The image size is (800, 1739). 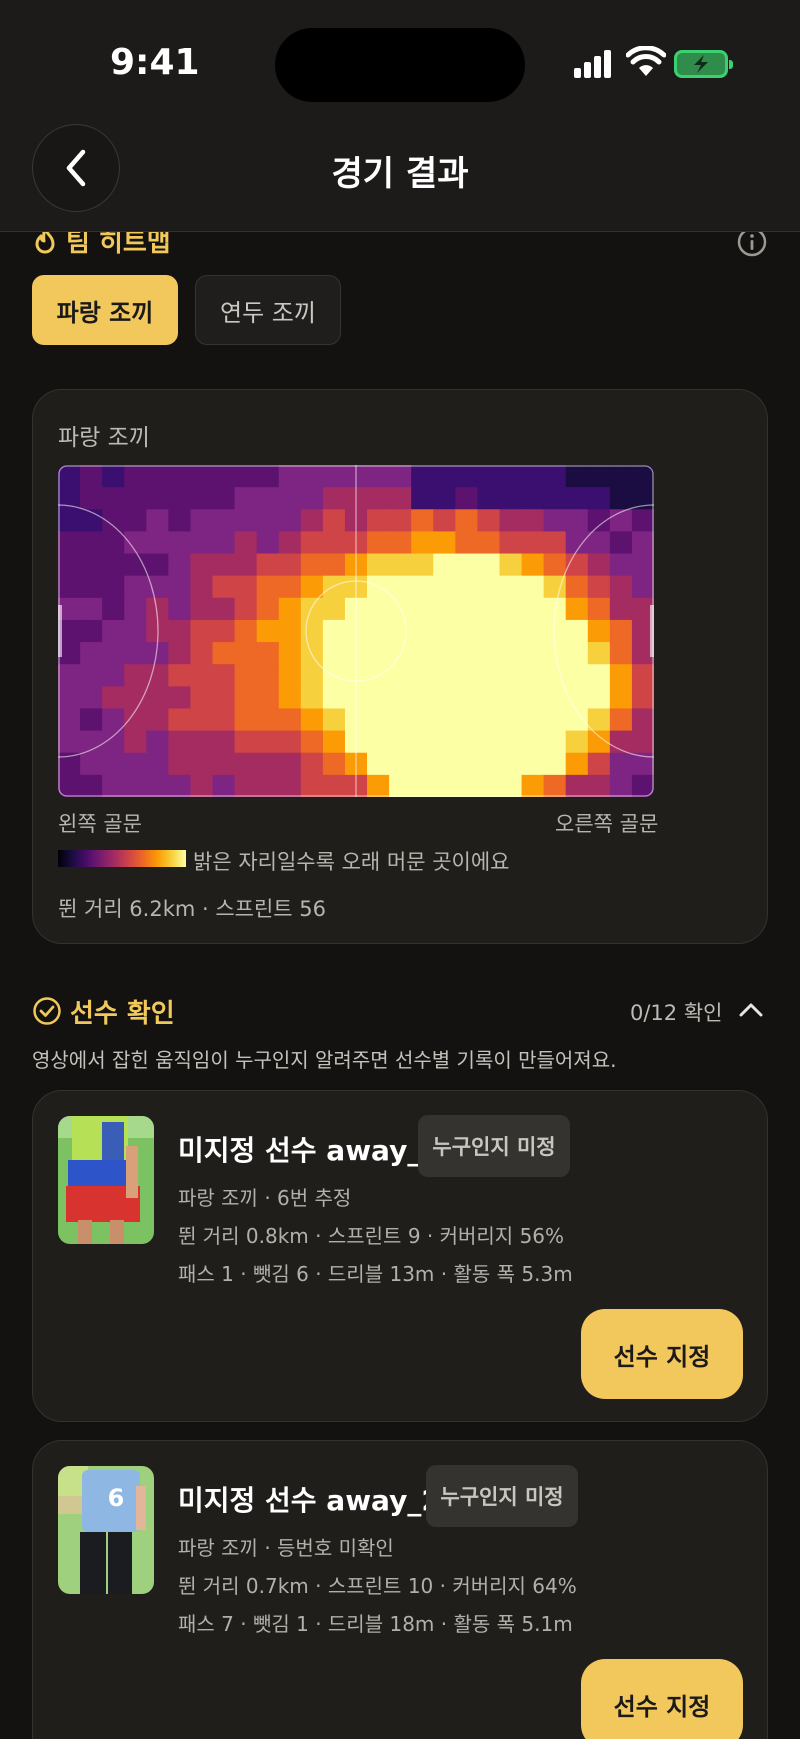 I want to click on svg-text: 6, so click(x=116, y=1498).